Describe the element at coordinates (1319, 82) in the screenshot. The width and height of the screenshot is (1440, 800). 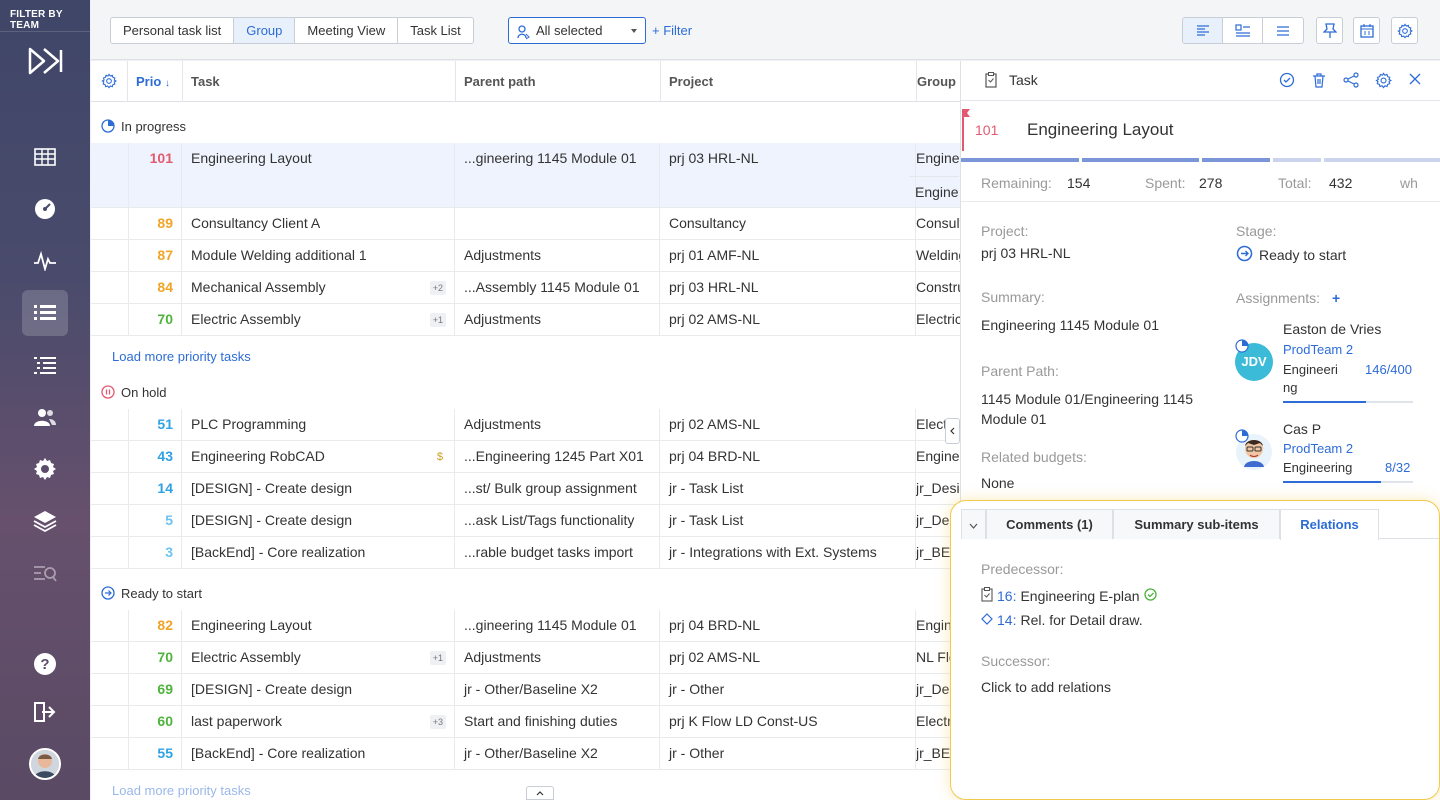
I see `trash-icon` at that location.